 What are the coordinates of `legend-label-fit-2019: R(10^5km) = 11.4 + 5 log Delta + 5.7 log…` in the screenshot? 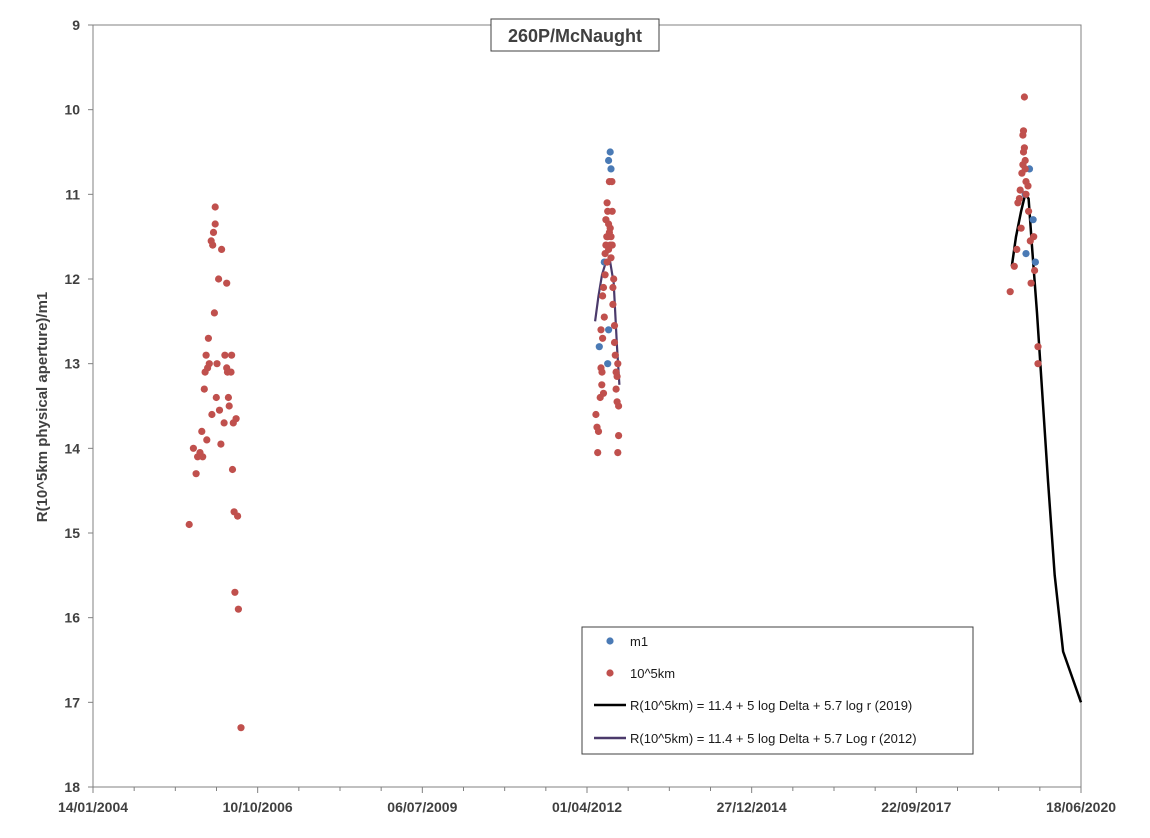 It's located at (771, 705).